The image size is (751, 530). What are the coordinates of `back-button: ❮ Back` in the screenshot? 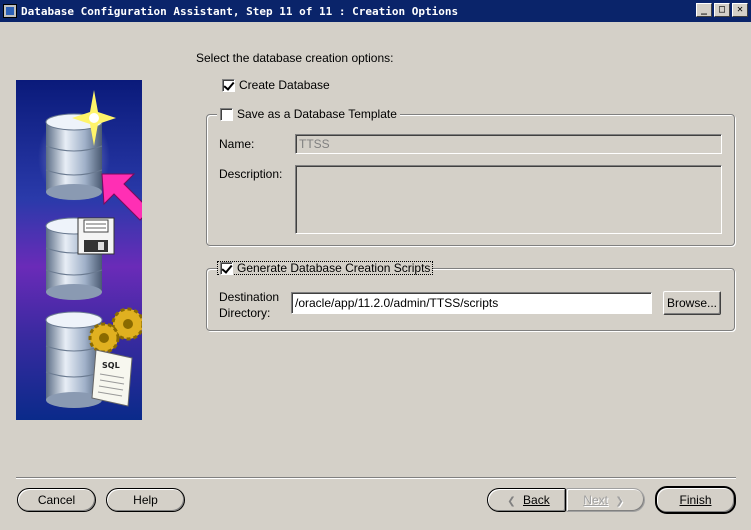 It's located at (526, 500).